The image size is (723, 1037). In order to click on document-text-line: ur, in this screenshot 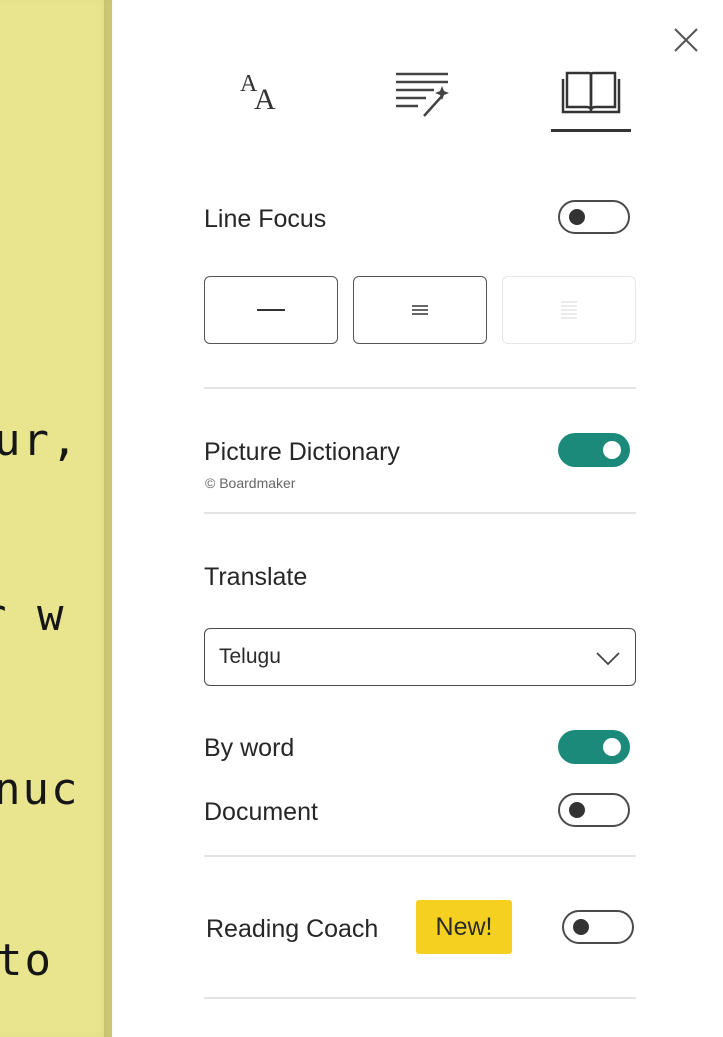, I will do `click(40, 440)`.